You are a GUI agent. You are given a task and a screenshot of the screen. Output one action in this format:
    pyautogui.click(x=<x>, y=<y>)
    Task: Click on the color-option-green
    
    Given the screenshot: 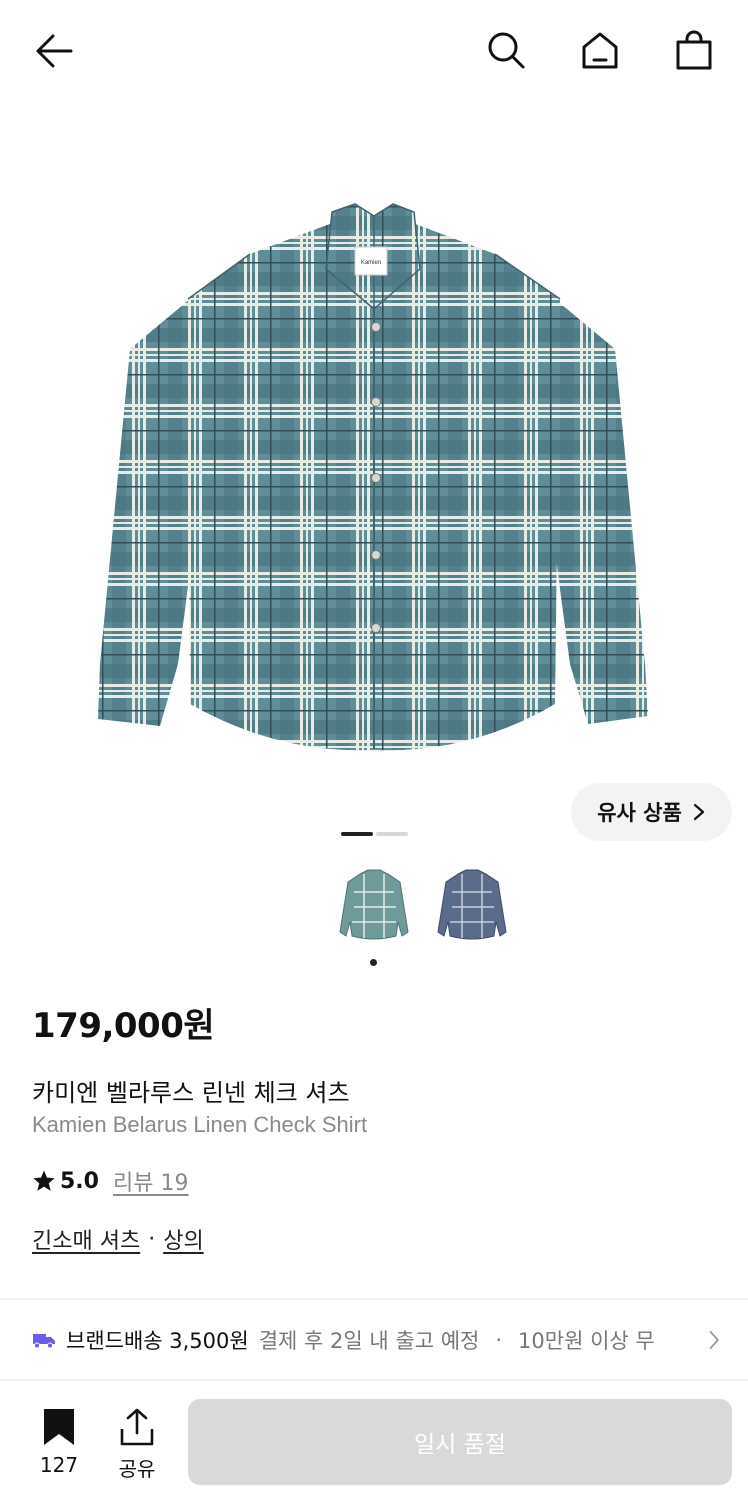 What is the action you would take?
    pyautogui.click(x=374, y=907)
    